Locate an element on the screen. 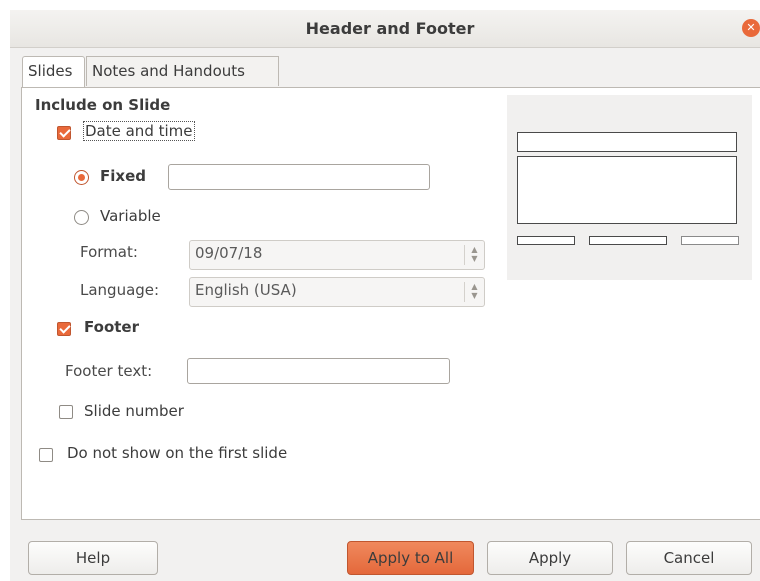 The height and width of the screenshot is (581, 760). preview-slide-number-area is located at coordinates (710, 240).